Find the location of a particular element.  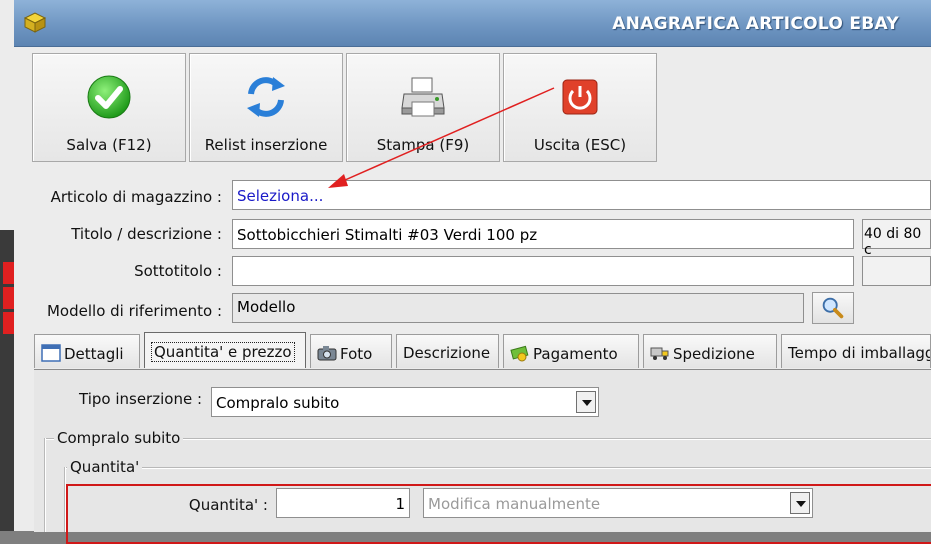

tab-spedizione: Spedizione is located at coordinates (710, 351).